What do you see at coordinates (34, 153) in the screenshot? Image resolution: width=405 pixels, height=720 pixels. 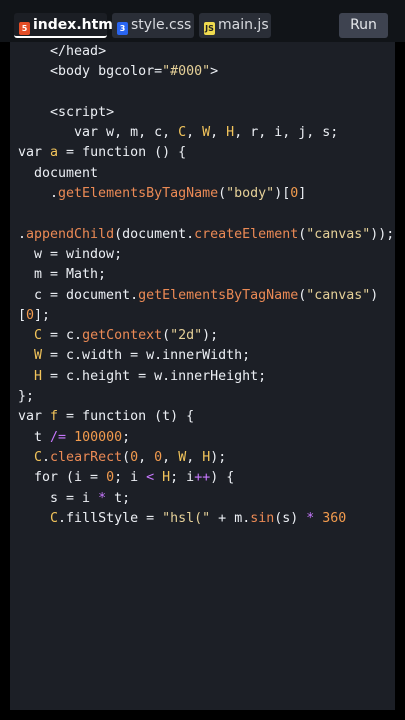 I see `code-token: var` at bounding box center [34, 153].